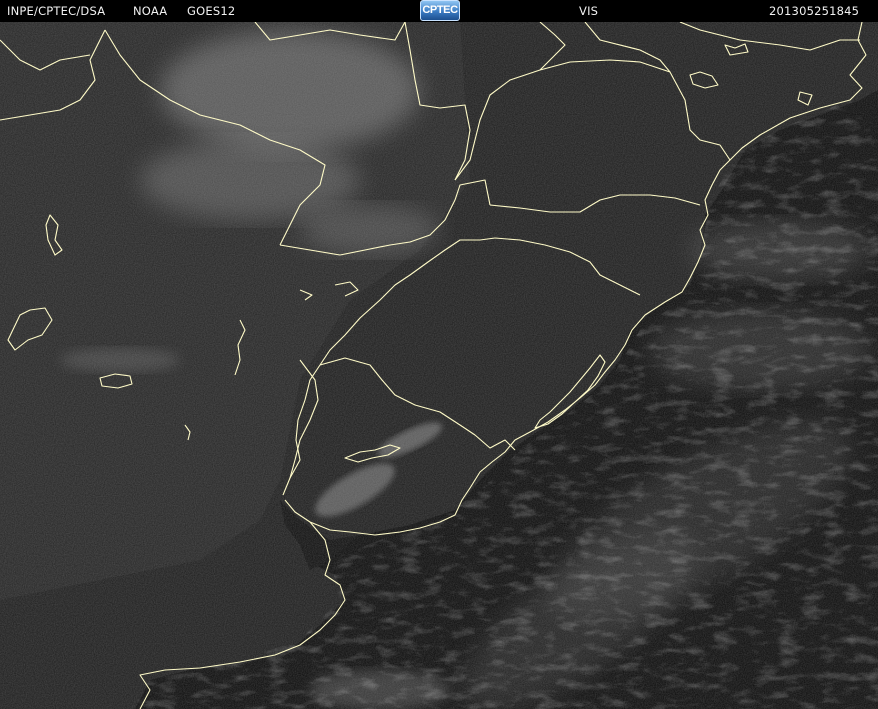 The image size is (878, 709). What do you see at coordinates (150, 11) in the screenshot?
I see `agency-label: NOAA` at bounding box center [150, 11].